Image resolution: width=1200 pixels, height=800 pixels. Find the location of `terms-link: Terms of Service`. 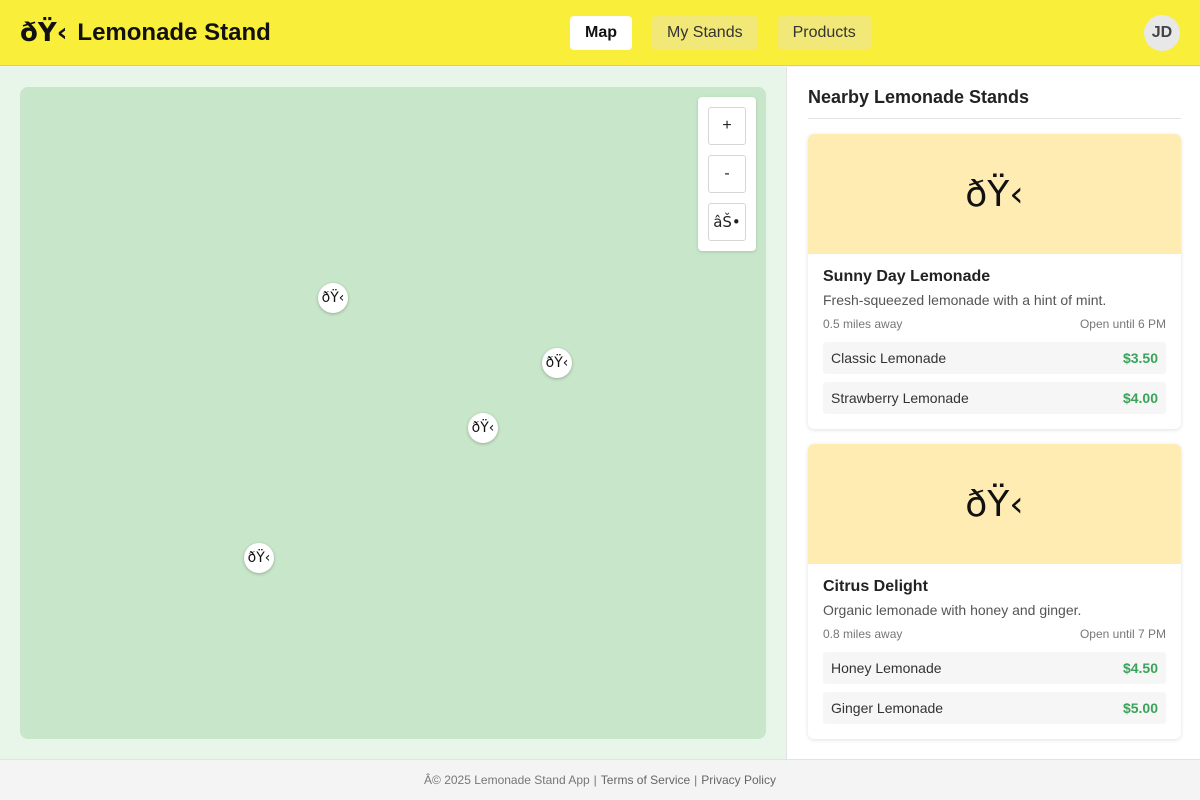

terms-link: Terms of Service is located at coordinates (645, 780).